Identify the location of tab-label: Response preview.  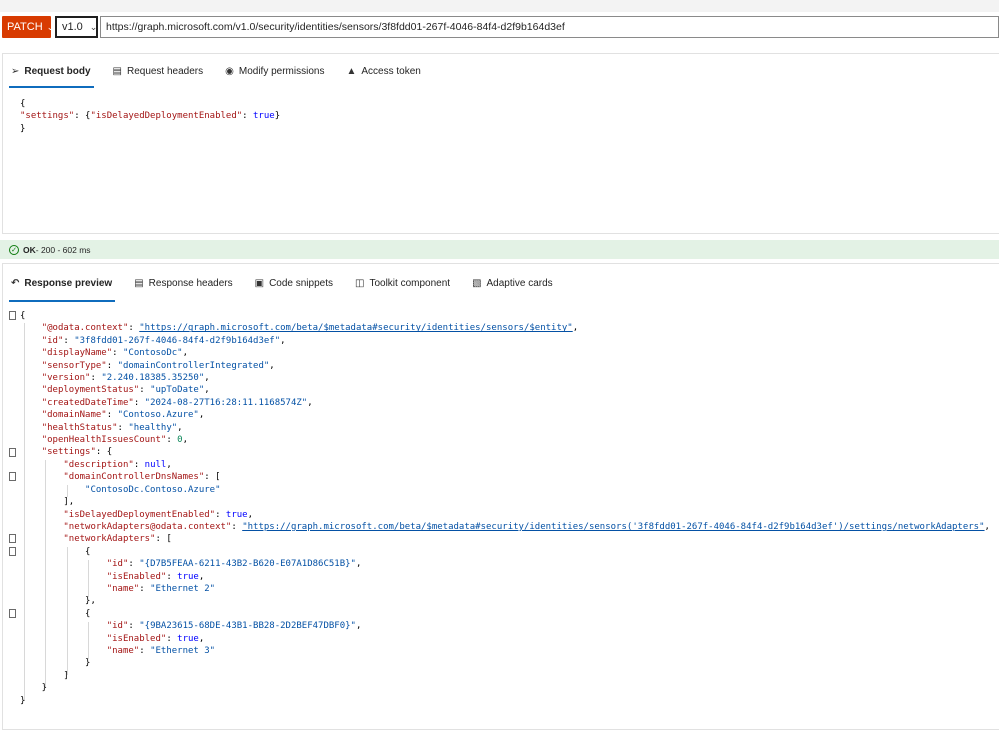
(68, 283).